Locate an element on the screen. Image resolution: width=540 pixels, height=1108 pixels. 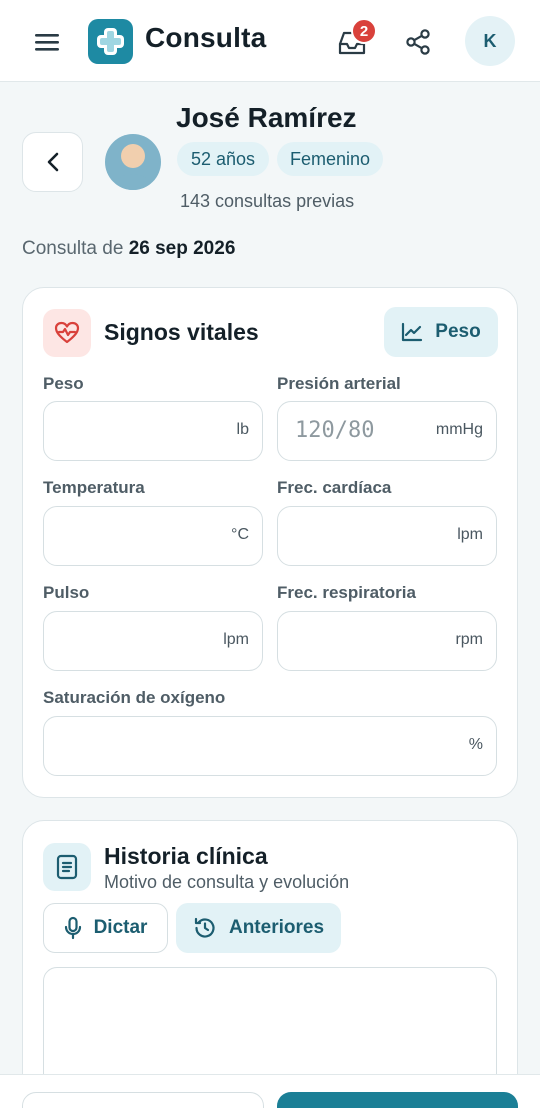
vitals-title: Signos vitales is located at coordinates (181, 332).